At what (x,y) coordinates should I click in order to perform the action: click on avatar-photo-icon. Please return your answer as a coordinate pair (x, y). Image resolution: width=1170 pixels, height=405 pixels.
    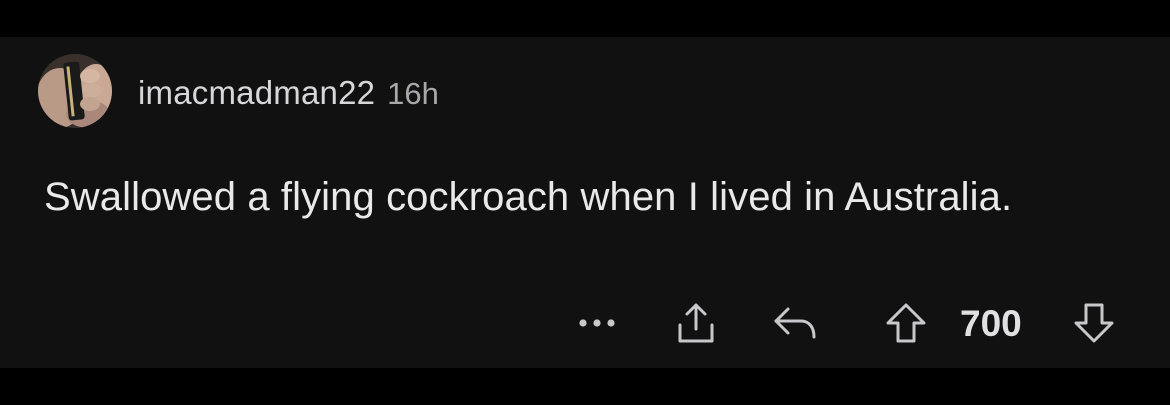
    Looking at the image, I should click on (75, 91).